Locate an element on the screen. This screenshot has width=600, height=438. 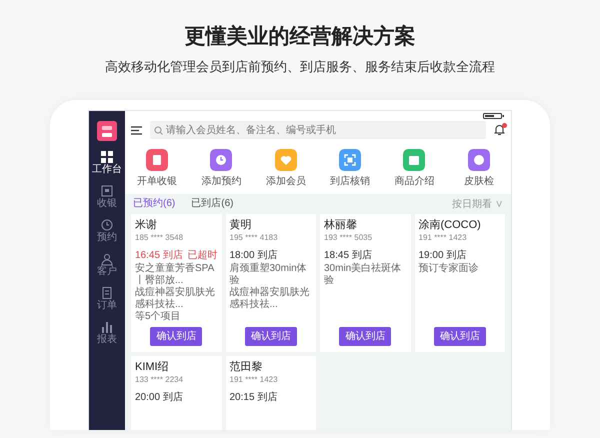
sidebar-item: 工作台 is located at coordinates (107, 162).